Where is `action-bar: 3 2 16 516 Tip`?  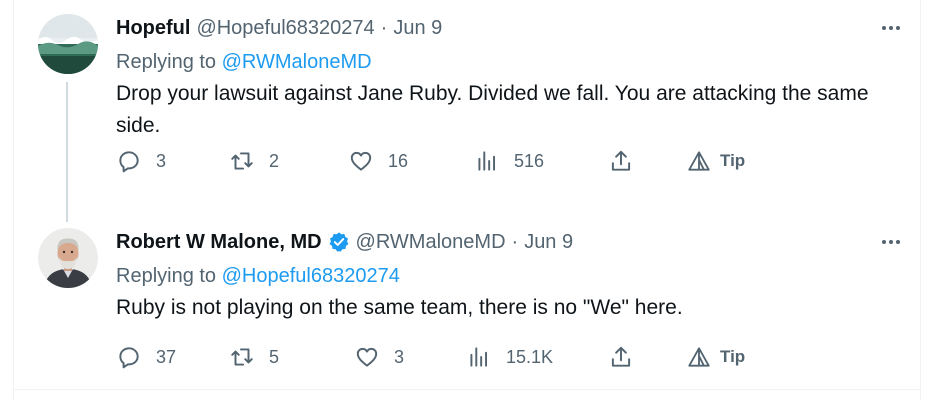 action-bar: 3 2 16 516 Tip is located at coordinates (467, 161).